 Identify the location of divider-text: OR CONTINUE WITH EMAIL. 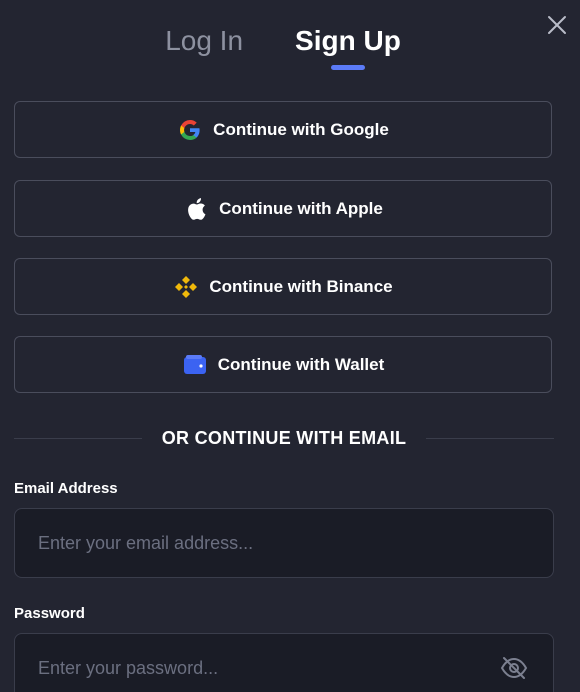
(284, 437).